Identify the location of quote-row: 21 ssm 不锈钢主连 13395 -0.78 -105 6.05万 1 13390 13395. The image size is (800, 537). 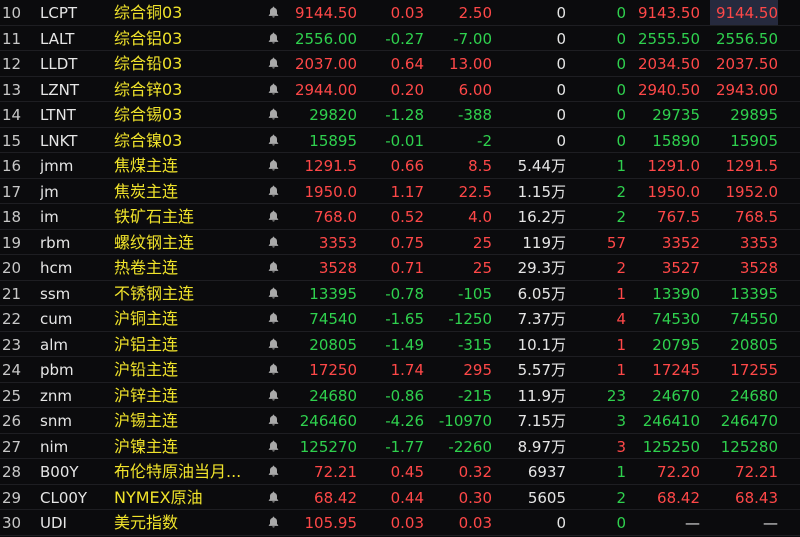
(400, 293).